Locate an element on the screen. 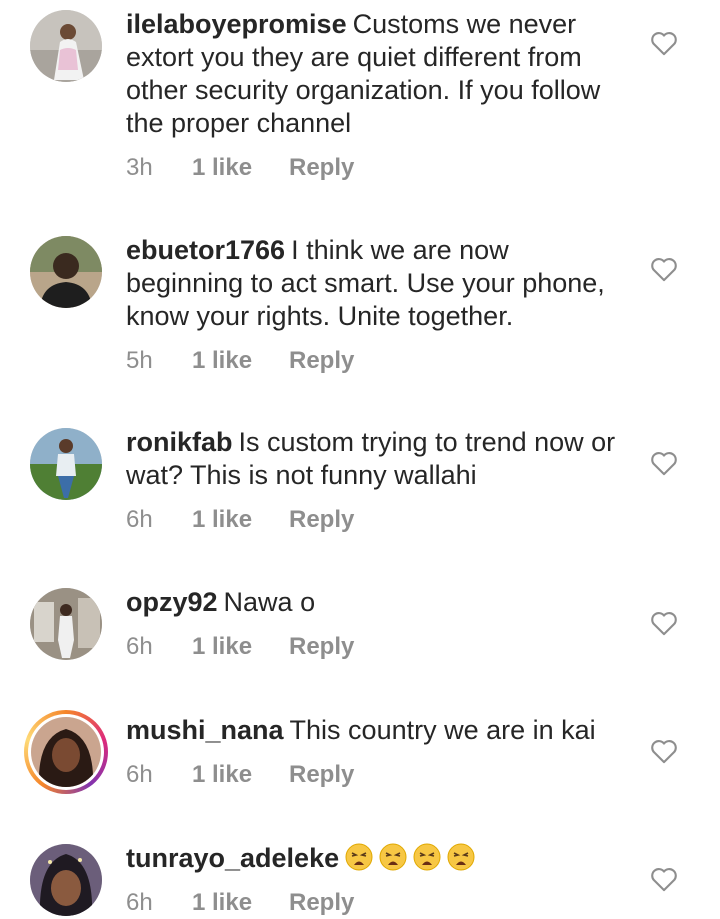  comment-item: opzy92 Nawa o 6h 1 like Reply is located at coordinates (360, 633).